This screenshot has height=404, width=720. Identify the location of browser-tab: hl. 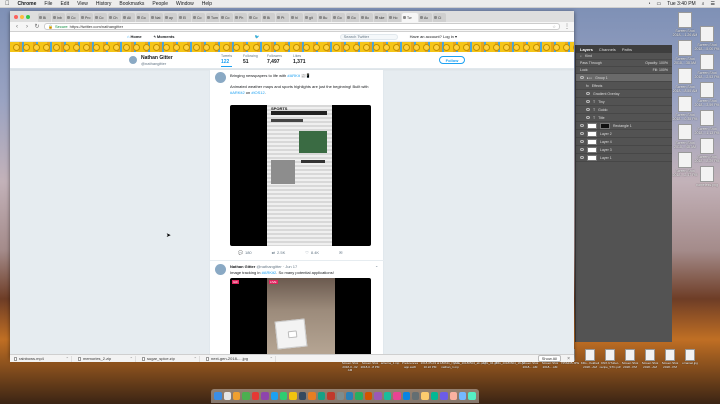
(296, 17).